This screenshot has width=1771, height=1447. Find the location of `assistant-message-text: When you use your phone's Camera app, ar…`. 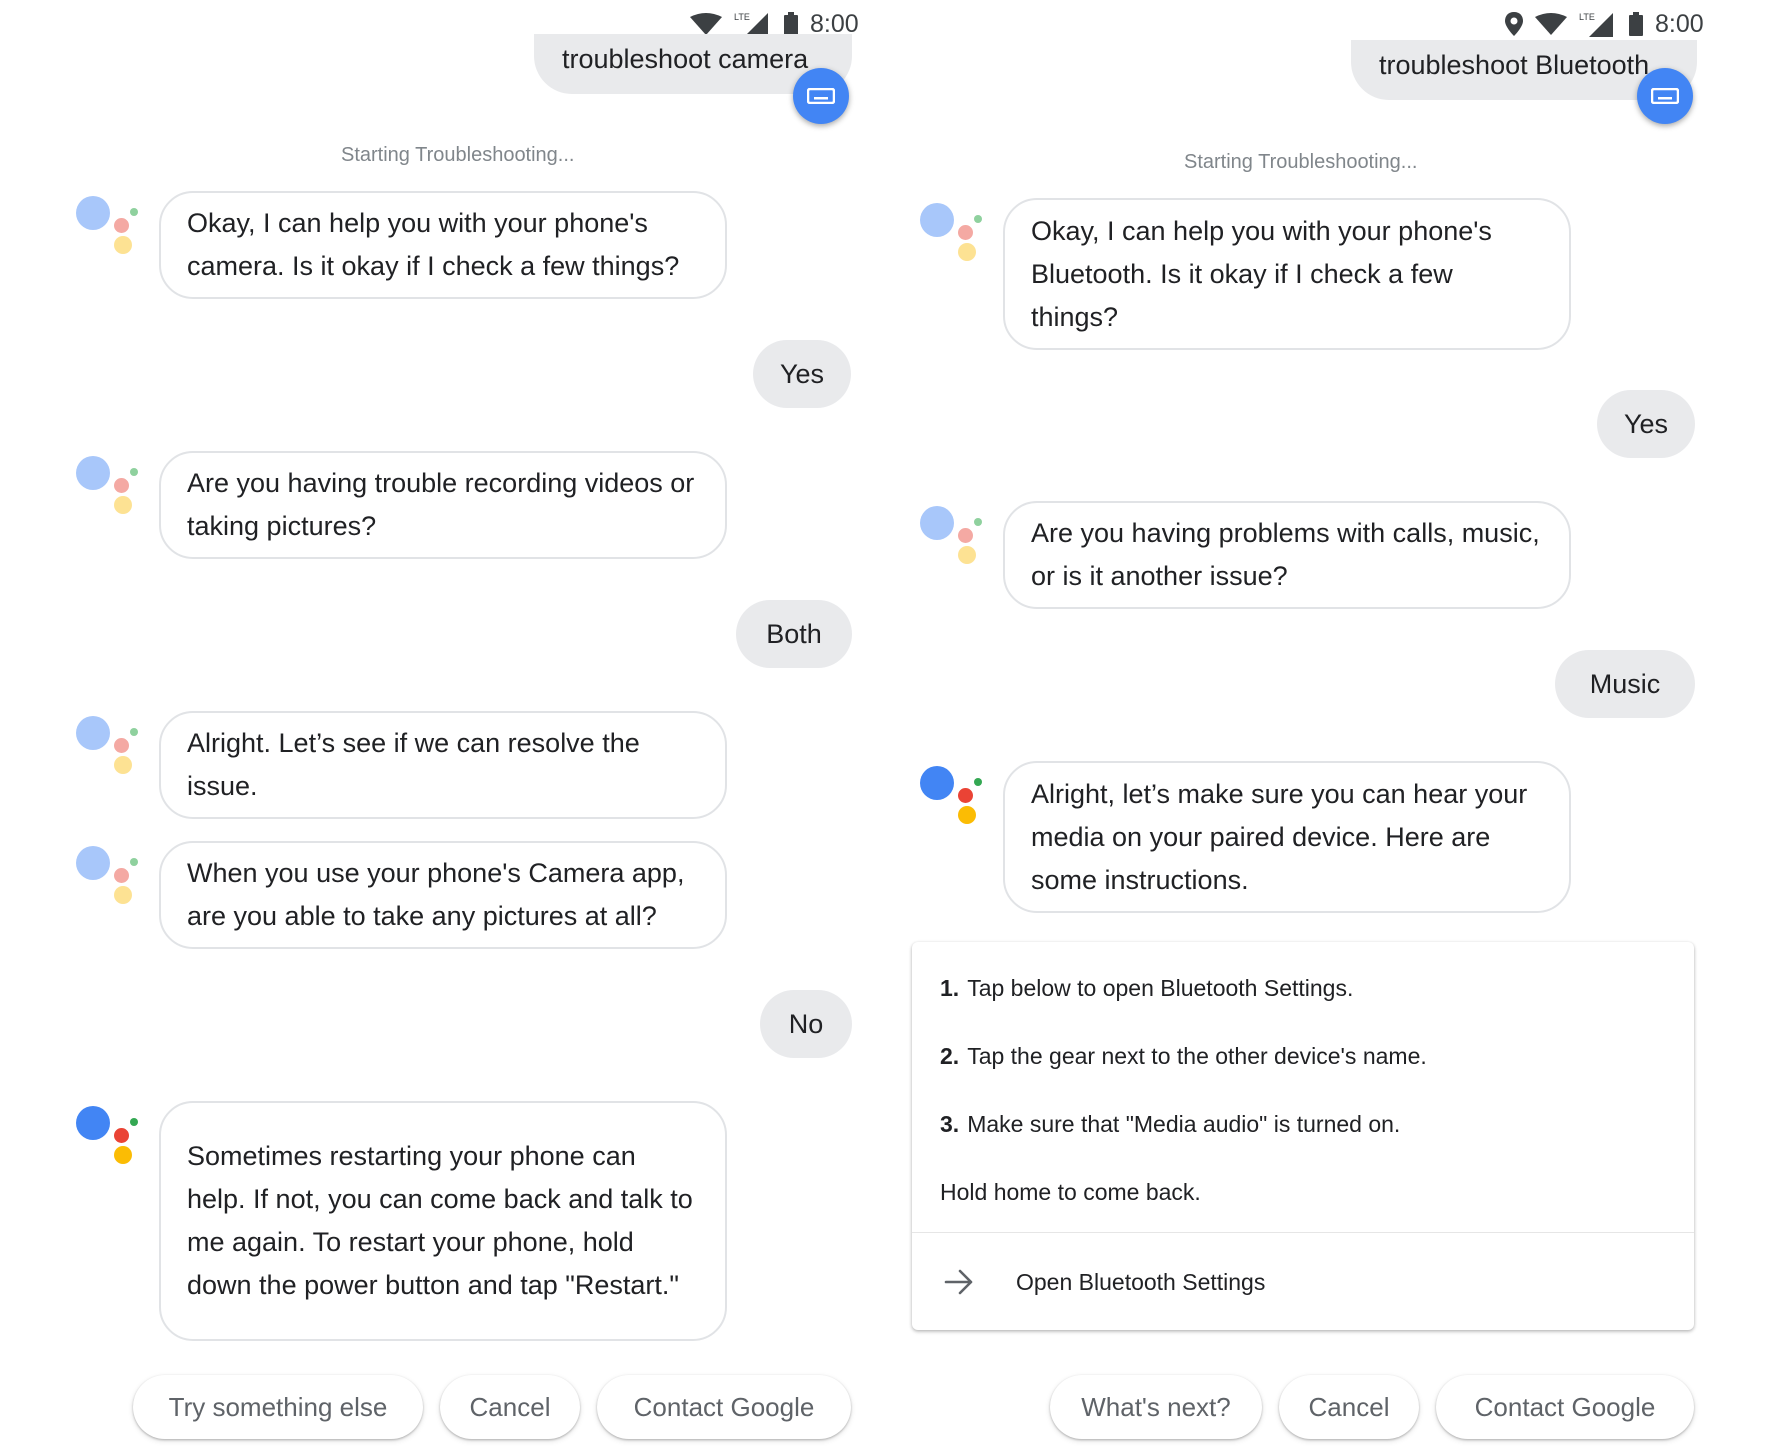

assistant-message-text: When you use your phone's Camera app, ar… is located at coordinates (436, 894).